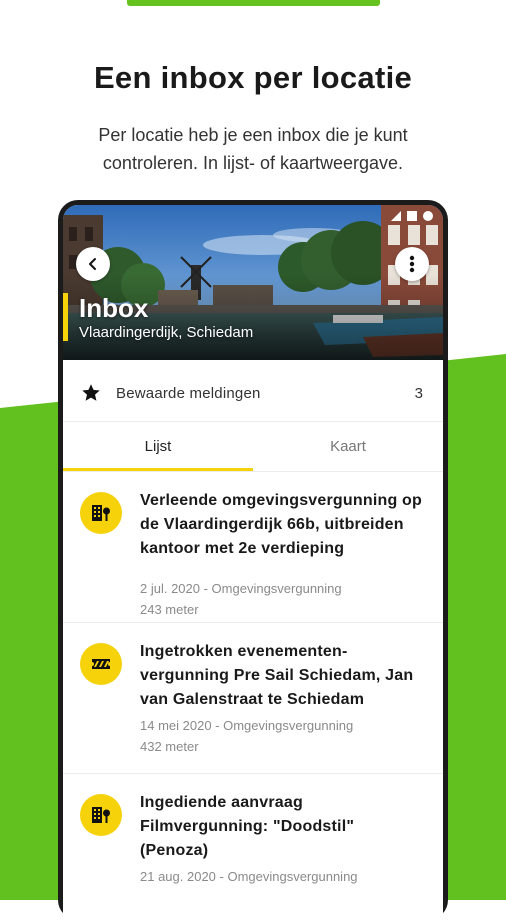  I want to click on more-vertical-icon, so click(412, 264).